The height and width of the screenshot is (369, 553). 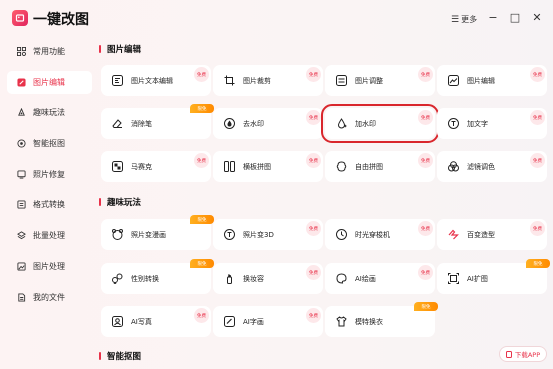 I want to click on card-photo-to-3d: 照片变3D 免费, so click(x=268, y=234).